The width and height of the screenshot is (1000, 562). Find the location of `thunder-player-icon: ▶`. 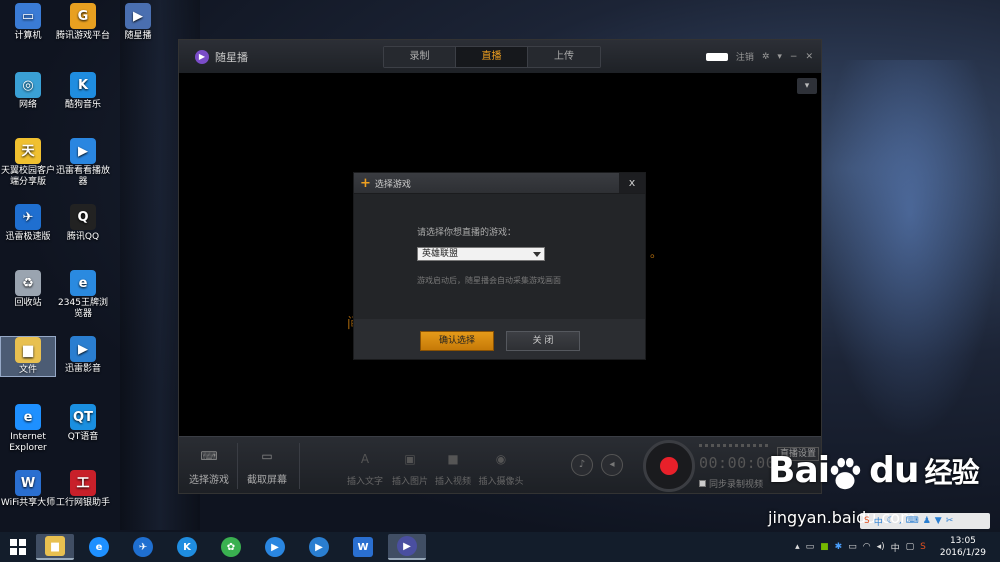

thunder-player-icon: ▶ is located at coordinates (275, 547).